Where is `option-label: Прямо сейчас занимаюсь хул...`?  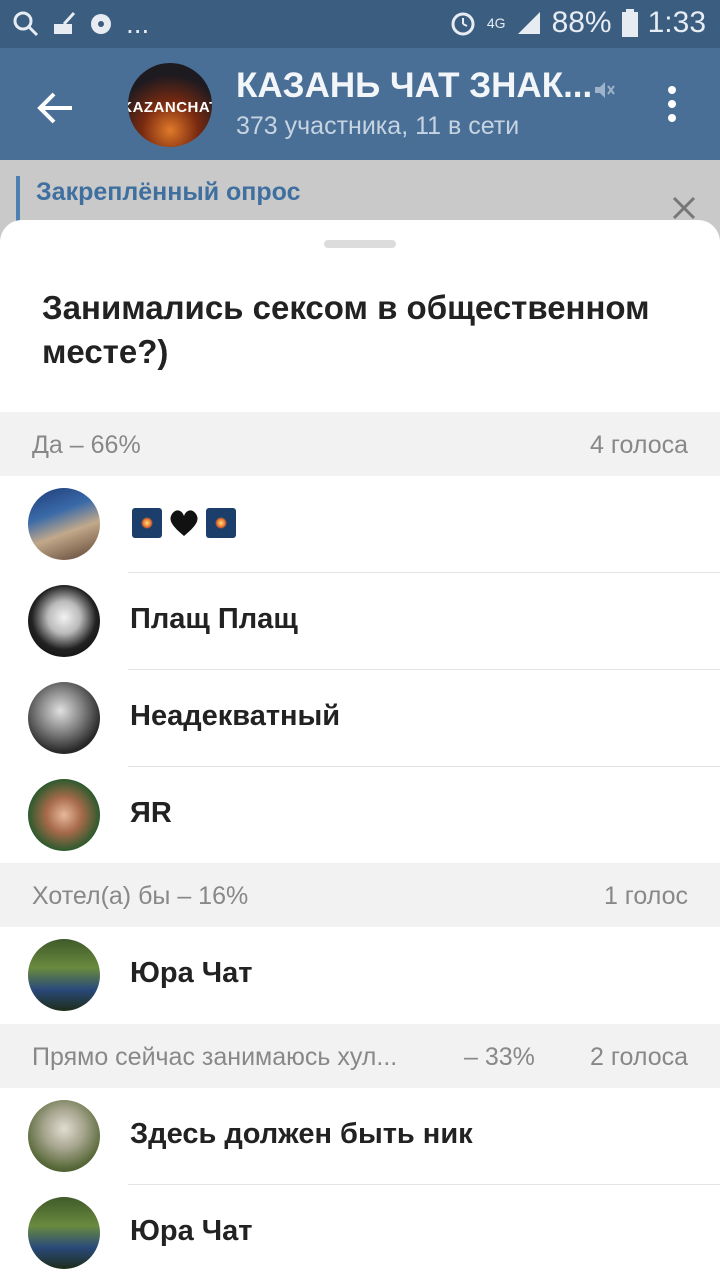 option-label: Прямо сейчас занимаюсь хул... is located at coordinates (215, 1057).